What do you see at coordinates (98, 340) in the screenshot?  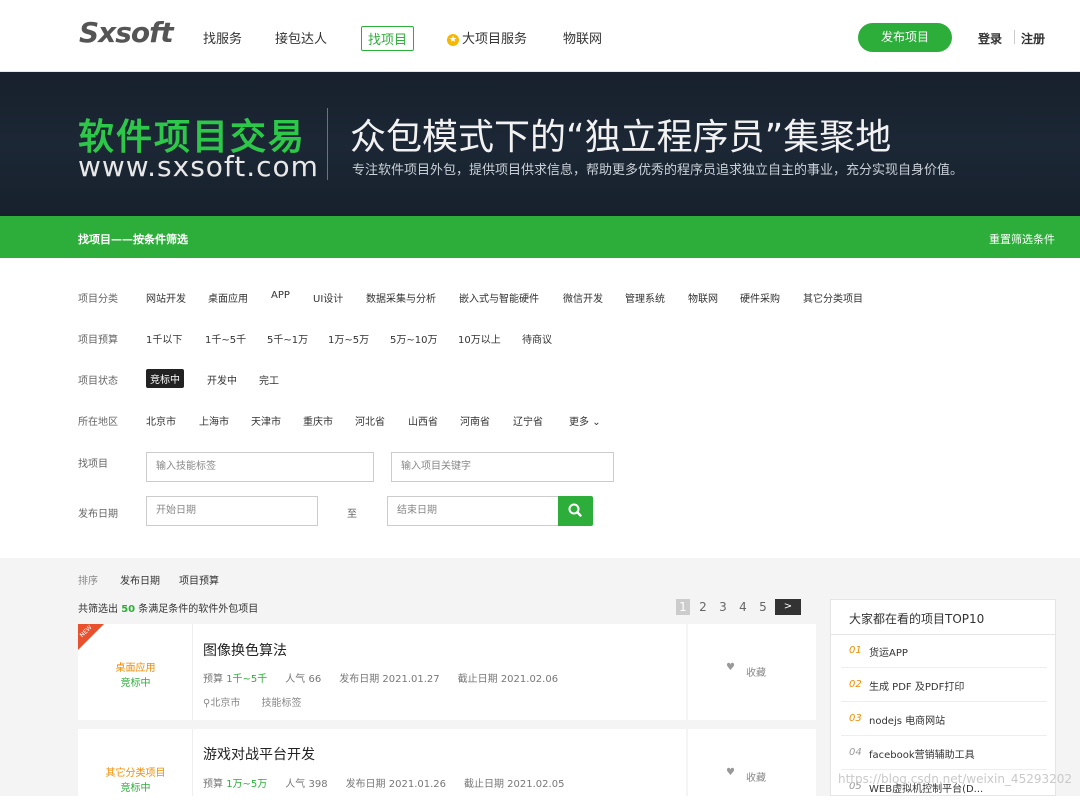 I see `budget-label: 项目预算` at bounding box center [98, 340].